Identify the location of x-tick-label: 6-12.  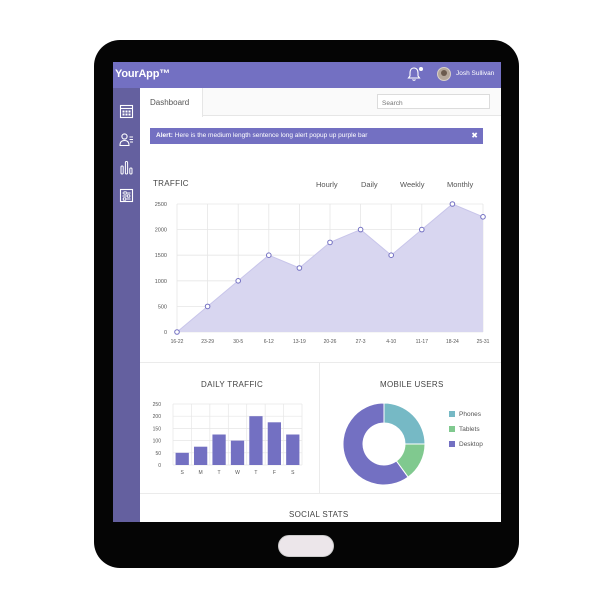
(269, 342).